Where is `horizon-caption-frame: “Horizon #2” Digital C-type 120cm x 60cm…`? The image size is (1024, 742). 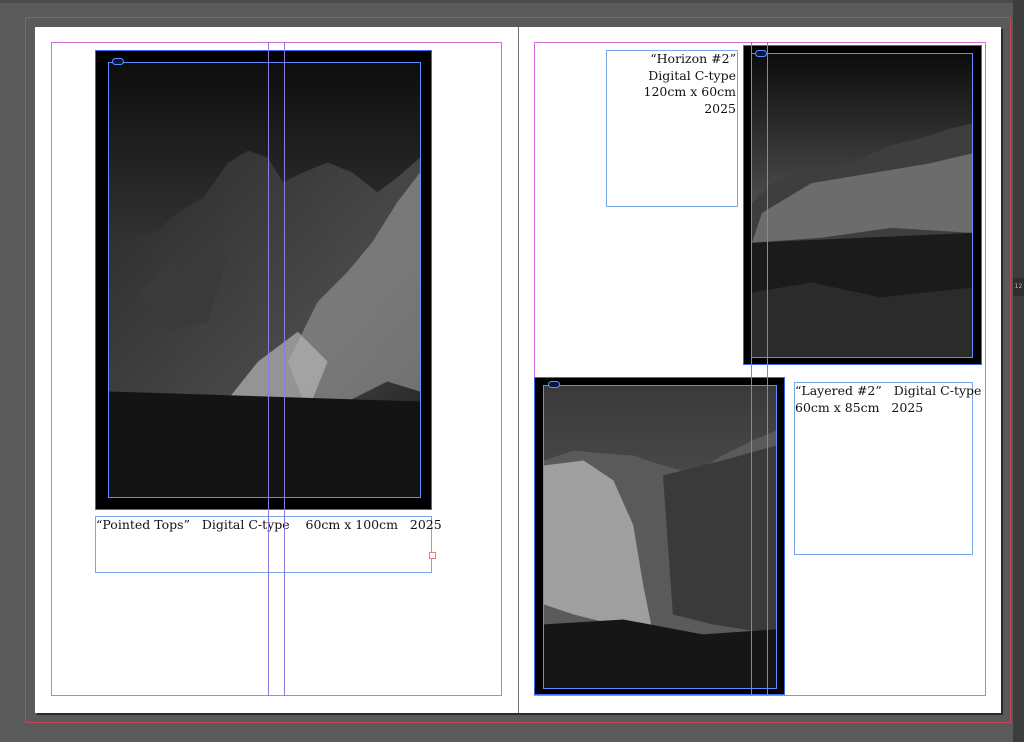
horizon-caption-frame: “Horizon #2” Digital C-type 120cm x 60cm… is located at coordinates (672, 128).